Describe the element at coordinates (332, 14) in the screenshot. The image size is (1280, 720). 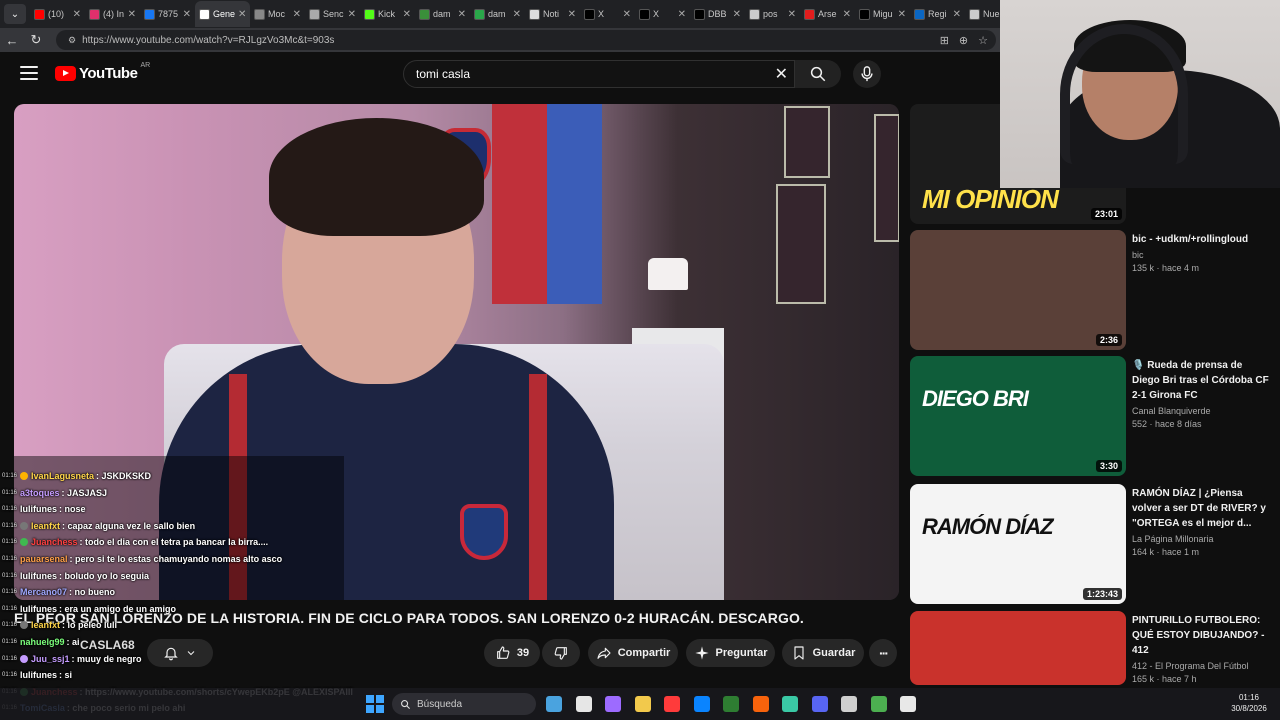
I see `browser-tab: Senc ✕` at that location.